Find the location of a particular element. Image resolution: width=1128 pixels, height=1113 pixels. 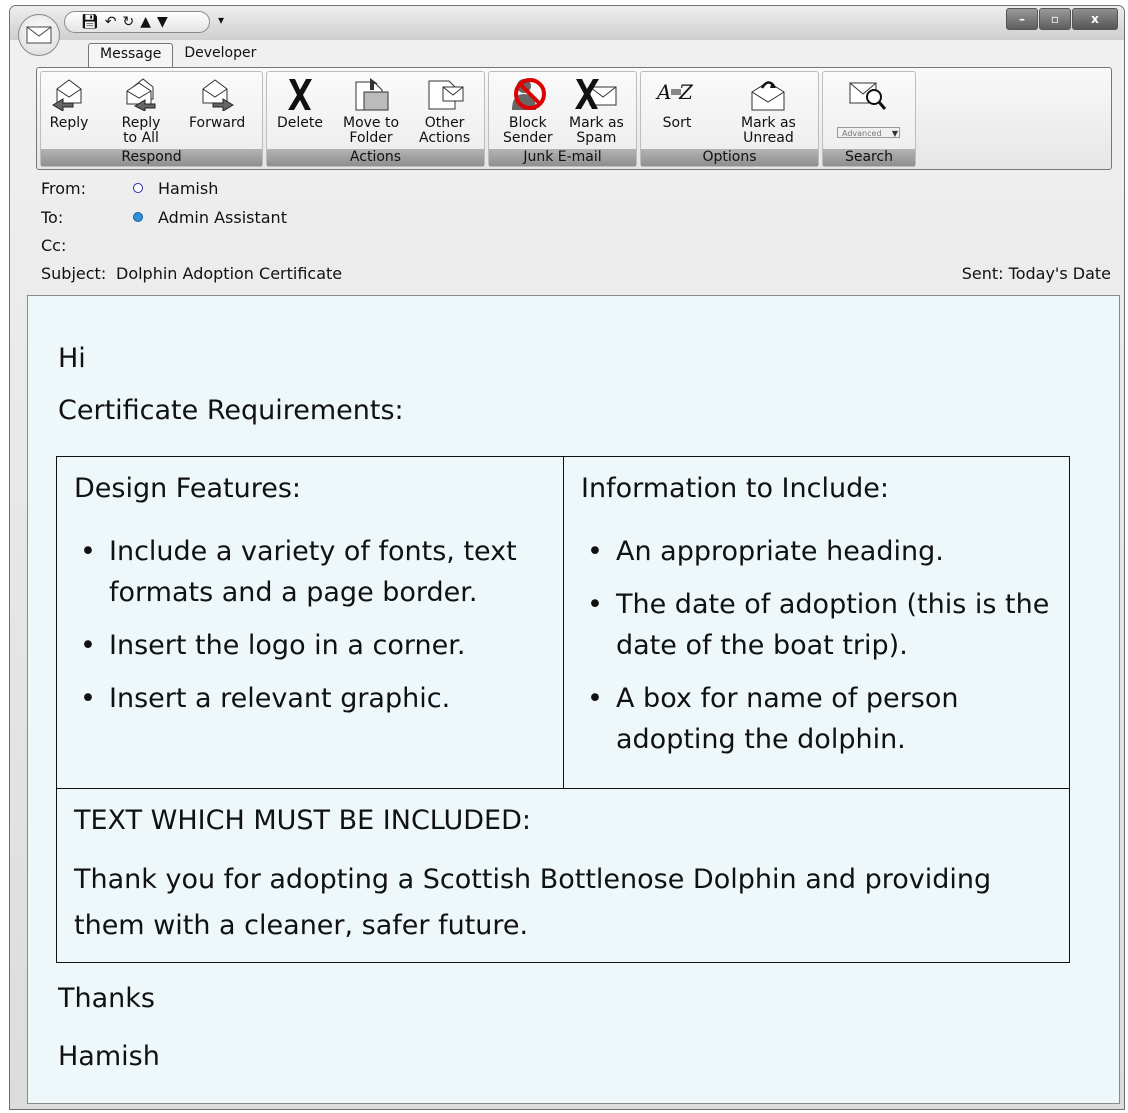

customize-toolbar-icon: ▾ is located at coordinates (221, 20).